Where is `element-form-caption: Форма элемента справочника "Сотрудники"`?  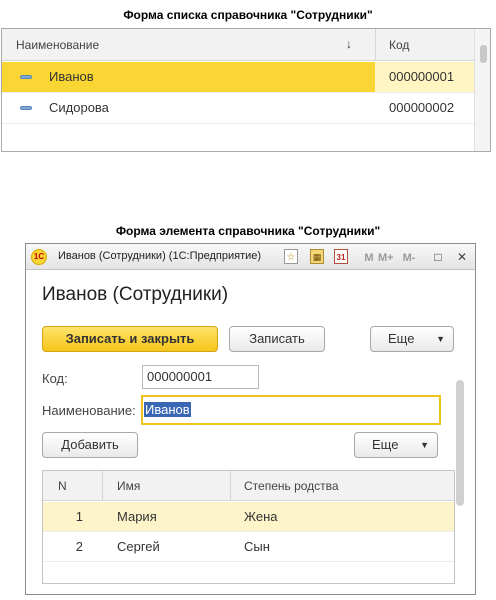 element-form-caption: Форма элемента справочника "Сотрудники" is located at coordinates (248, 231).